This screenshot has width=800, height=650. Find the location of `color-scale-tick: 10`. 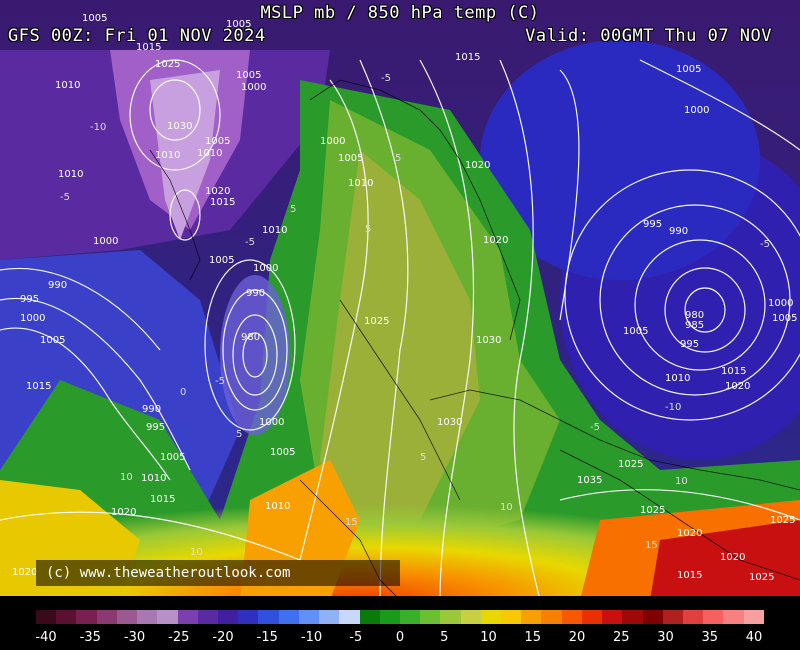

color-scale-tick: 10 is located at coordinates (488, 637).